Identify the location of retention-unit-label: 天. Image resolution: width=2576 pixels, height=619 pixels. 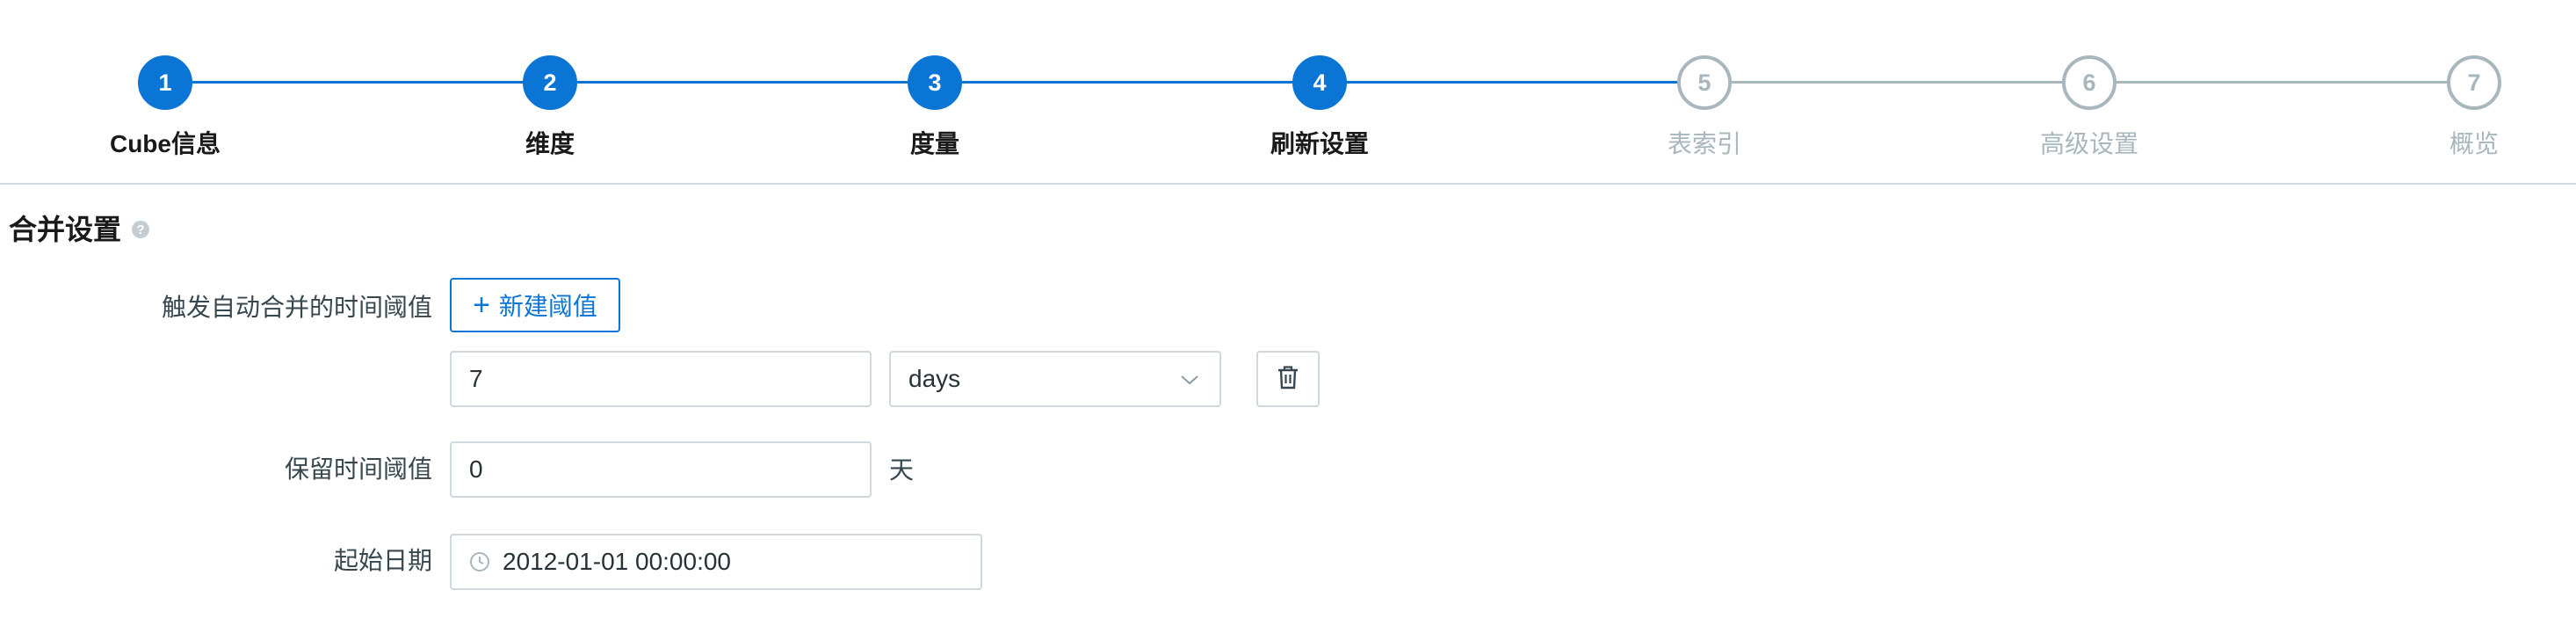
(902, 470).